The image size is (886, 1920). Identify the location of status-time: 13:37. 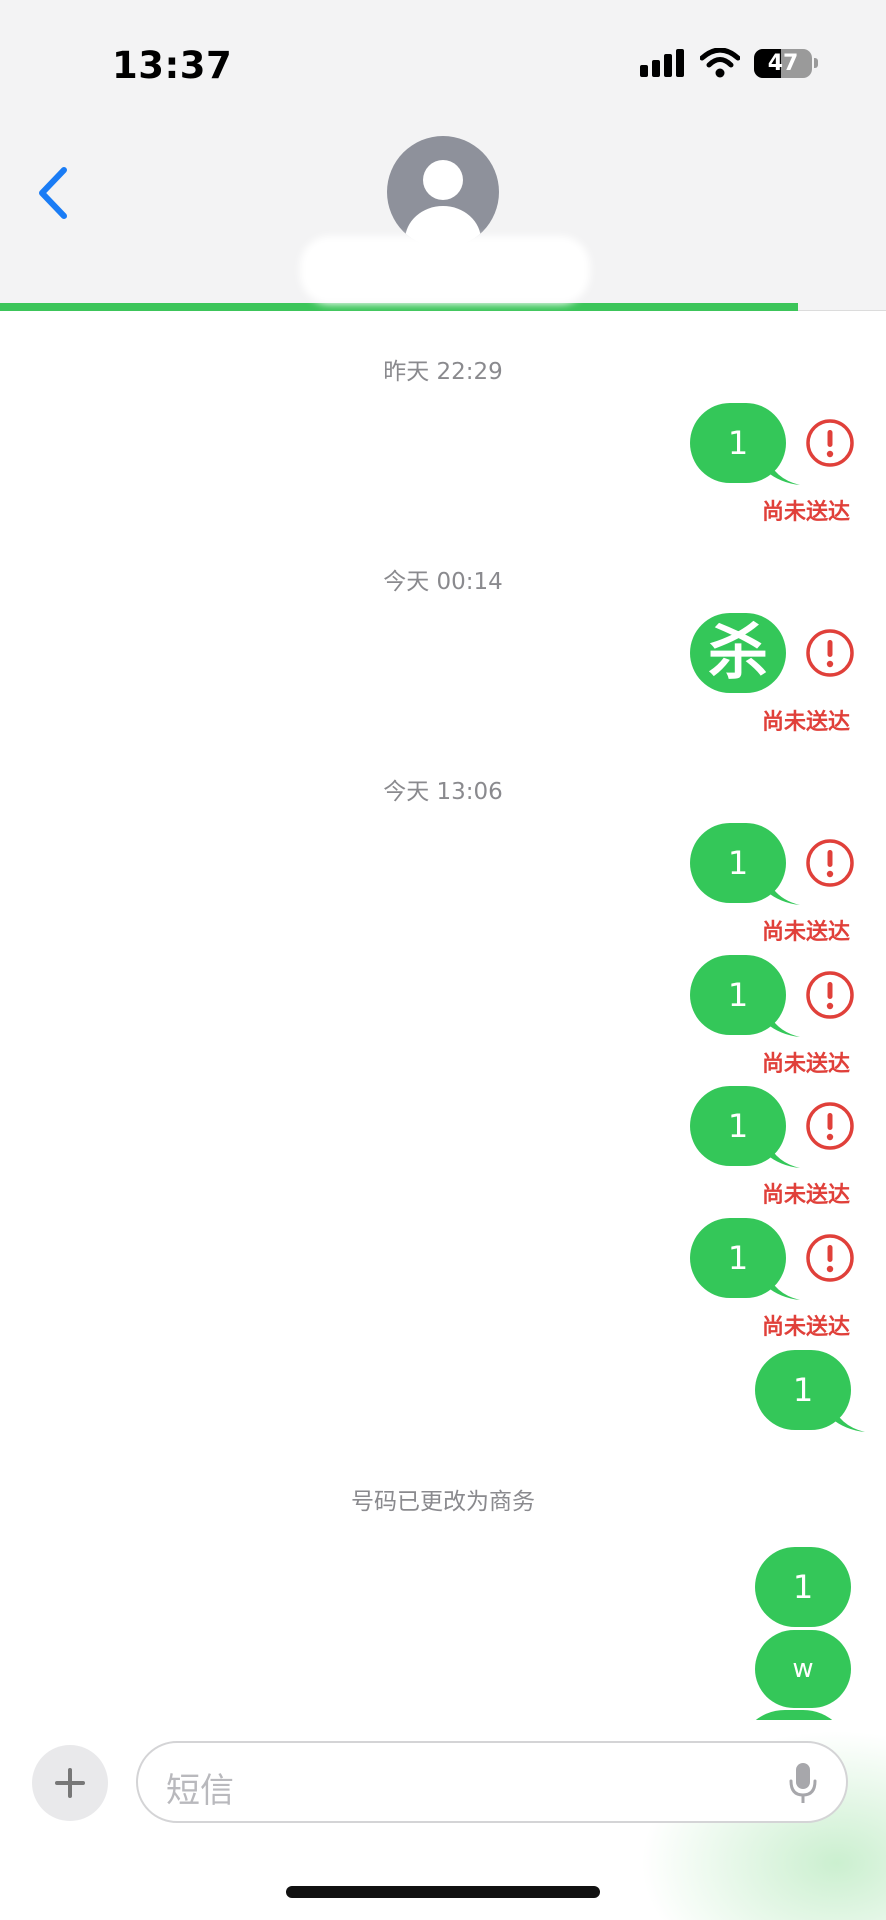
(172, 65).